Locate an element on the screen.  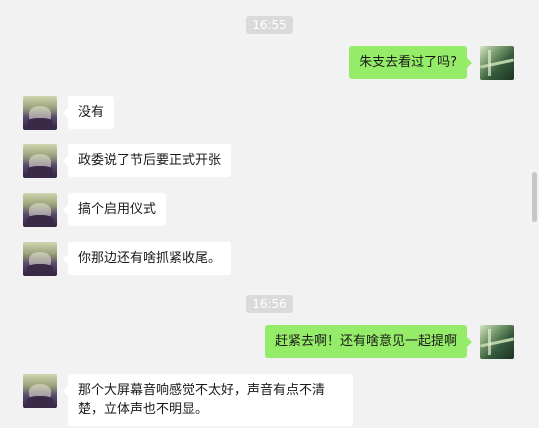
timestamp-divider: 16:56 is located at coordinates (269, 303).